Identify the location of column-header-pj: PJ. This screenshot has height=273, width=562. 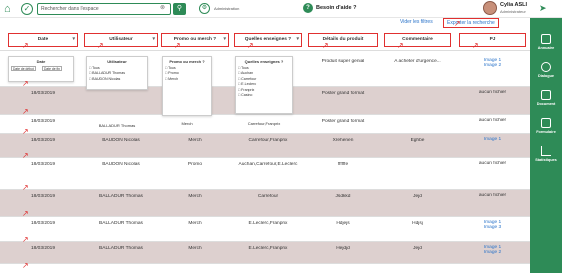
(492, 40).